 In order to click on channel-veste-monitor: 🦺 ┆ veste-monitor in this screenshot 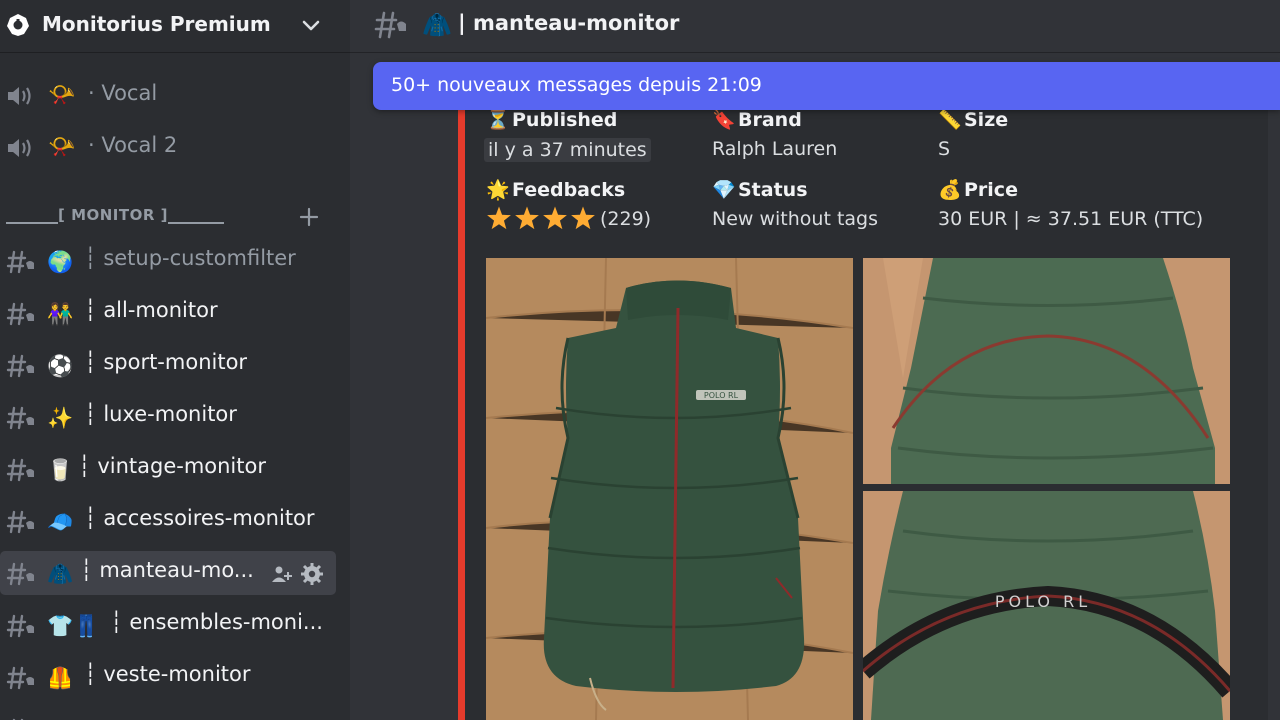, I will do `click(168, 677)`.